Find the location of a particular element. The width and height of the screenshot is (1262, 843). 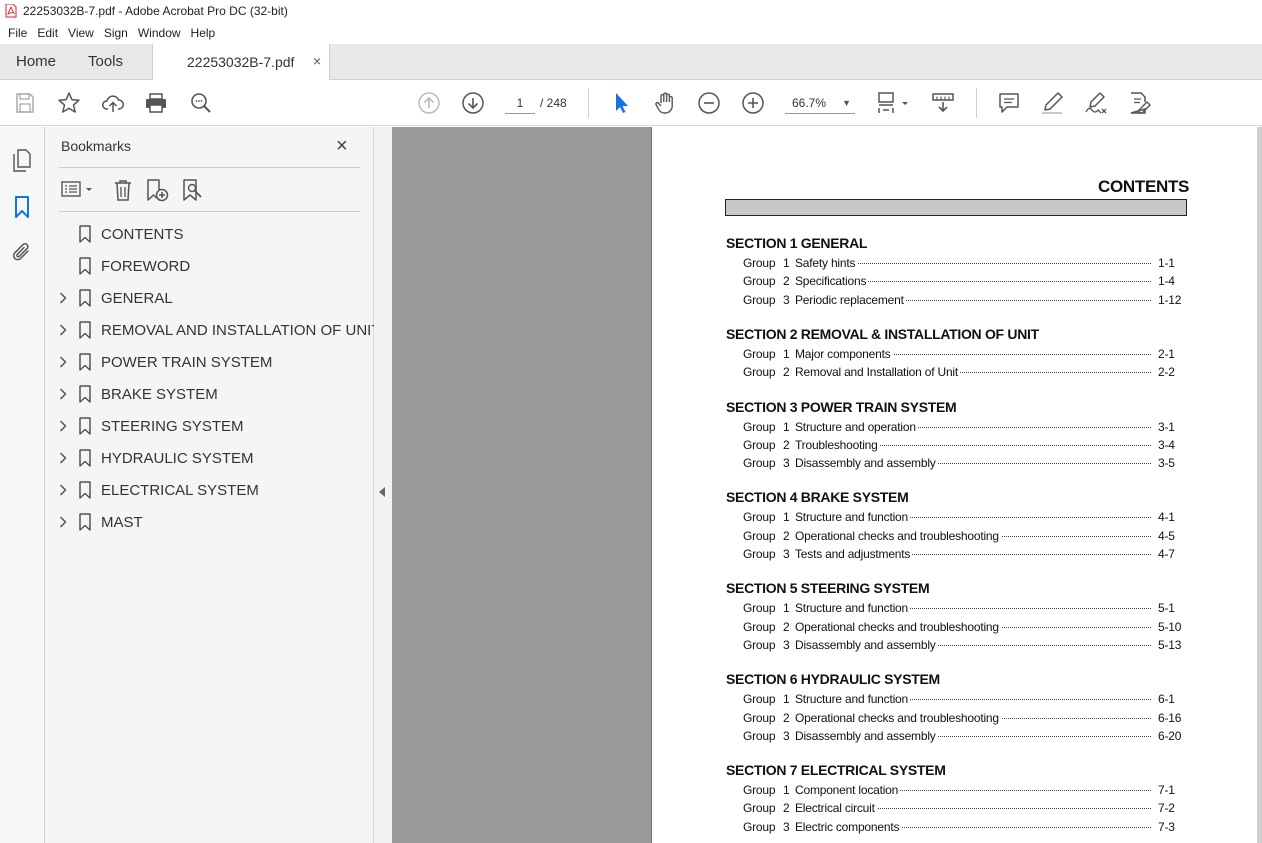

toc-entry: Group 3 Electric components 7-3 is located at coordinates (962, 827).